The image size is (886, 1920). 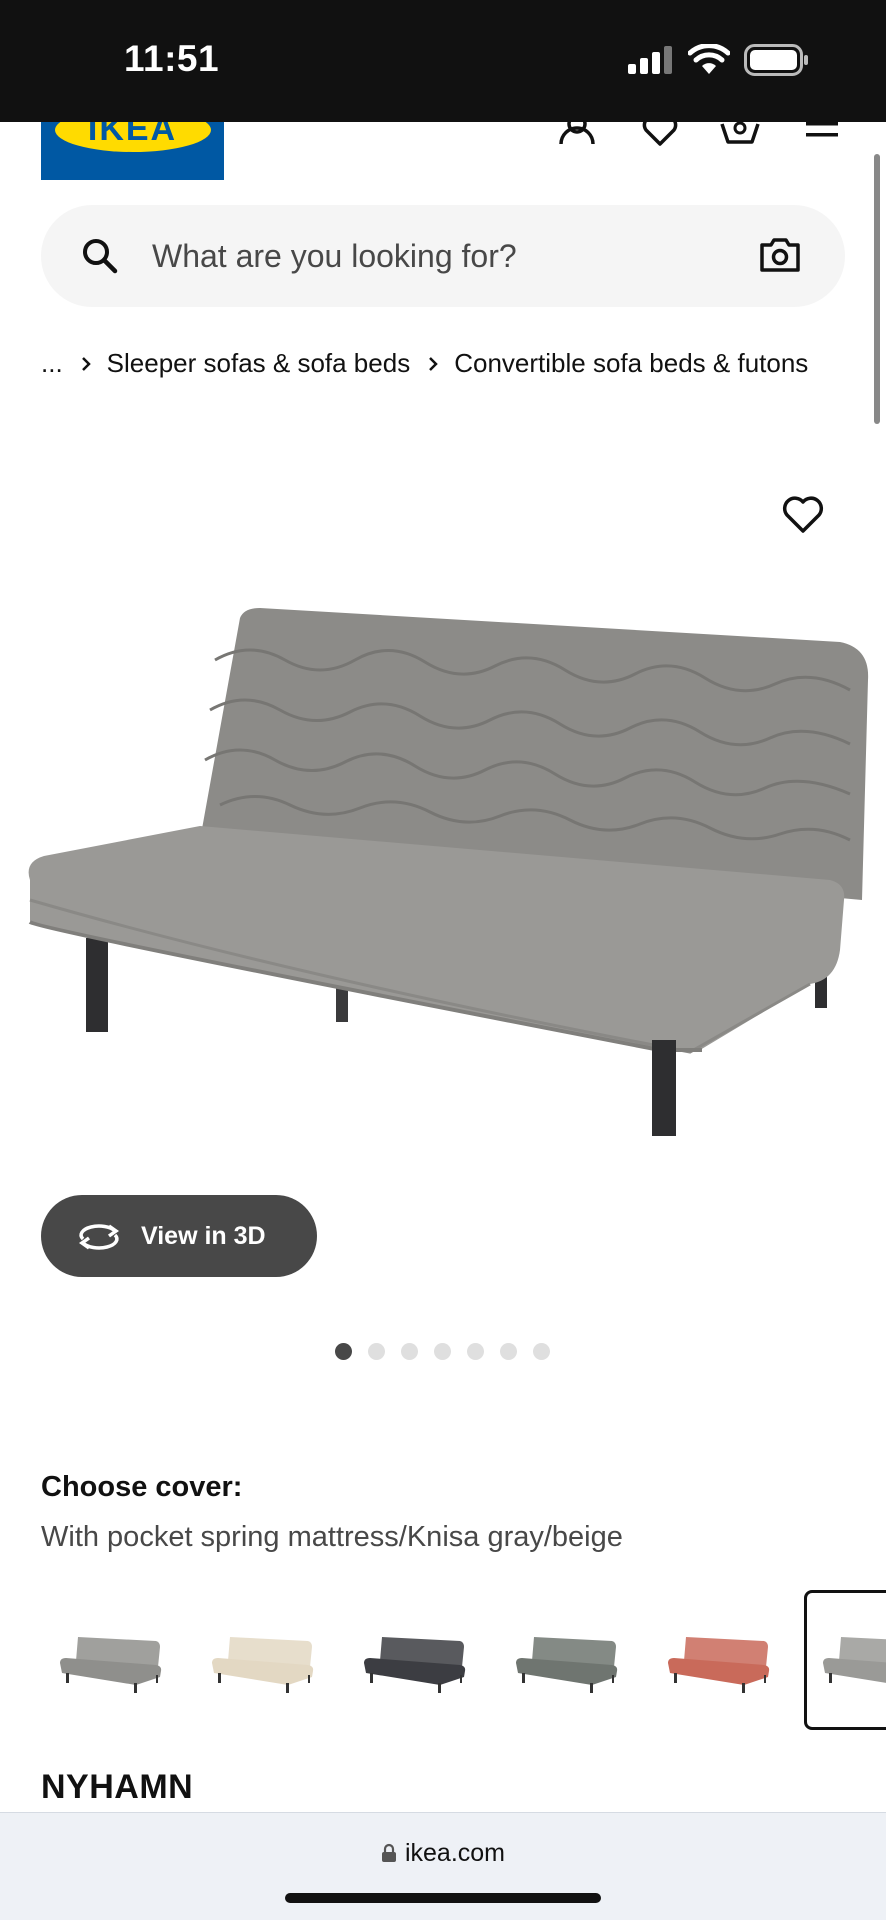 I want to click on cover-swatch-green-gray, so click(x=567, y=1660).